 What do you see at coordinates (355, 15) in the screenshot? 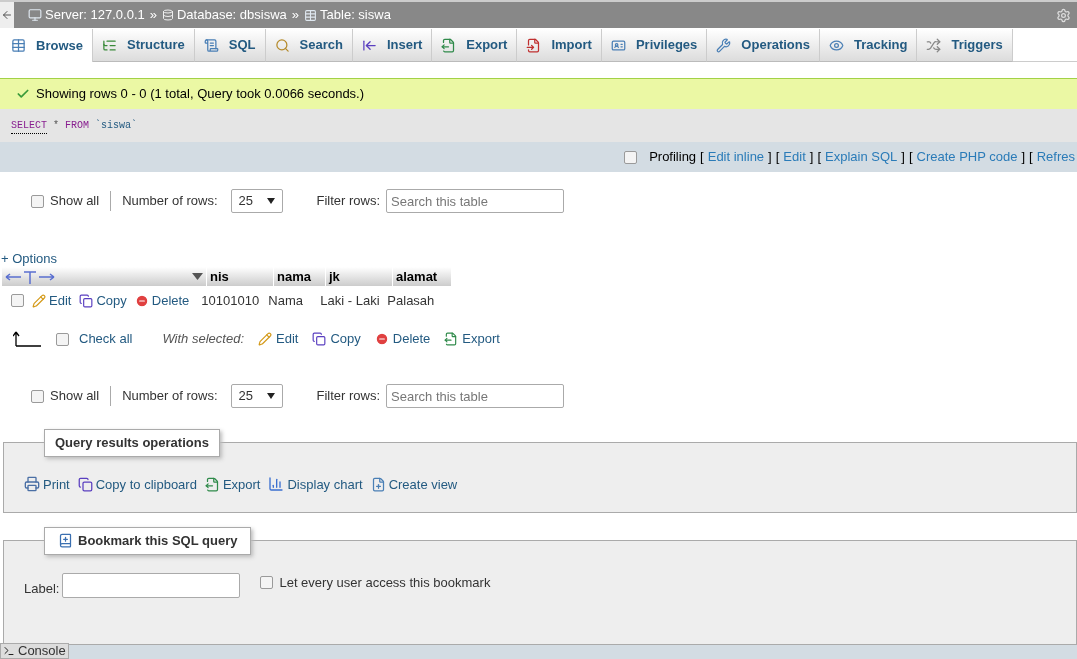
I see `breadcrumb-link: Table: siswa` at bounding box center [355, 15].